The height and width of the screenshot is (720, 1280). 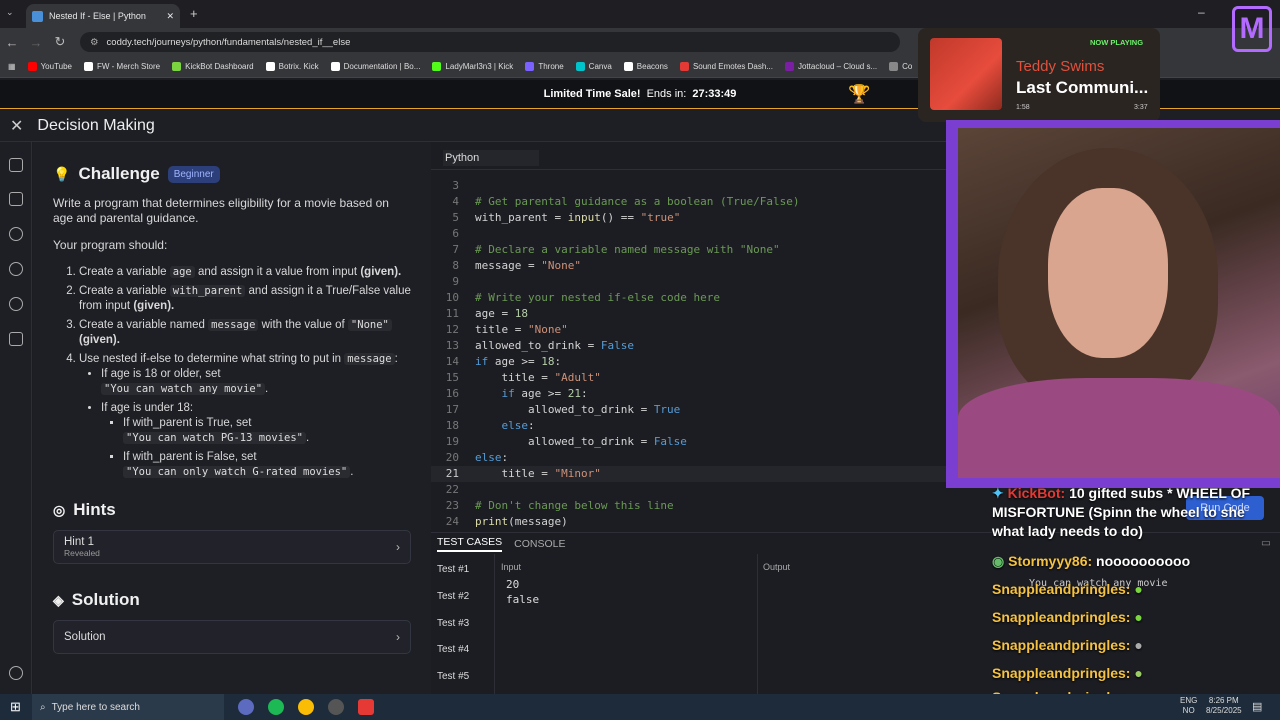 What do you see at coordinates (640, 14) in the screenshot?
I see `browser-tabbar: ⌄ Nested If - Else | Python ✕ + –` at bounding box center [640, 14].